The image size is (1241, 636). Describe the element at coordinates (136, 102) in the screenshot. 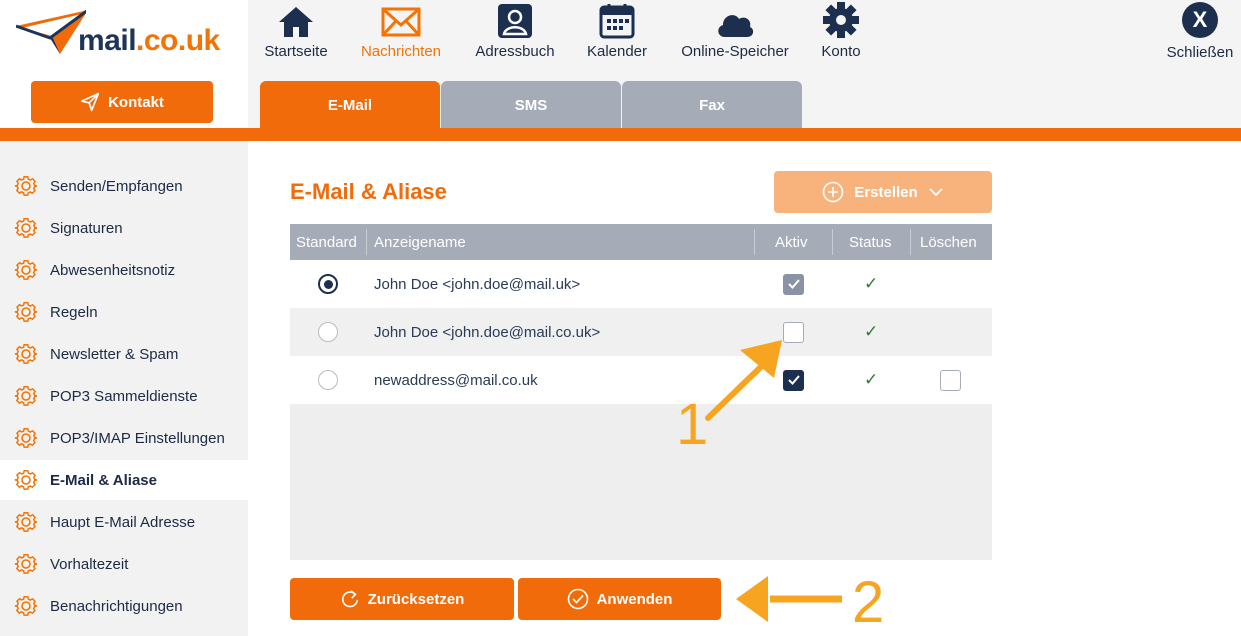

I see `contact-button-label: Kontakt` at that location.